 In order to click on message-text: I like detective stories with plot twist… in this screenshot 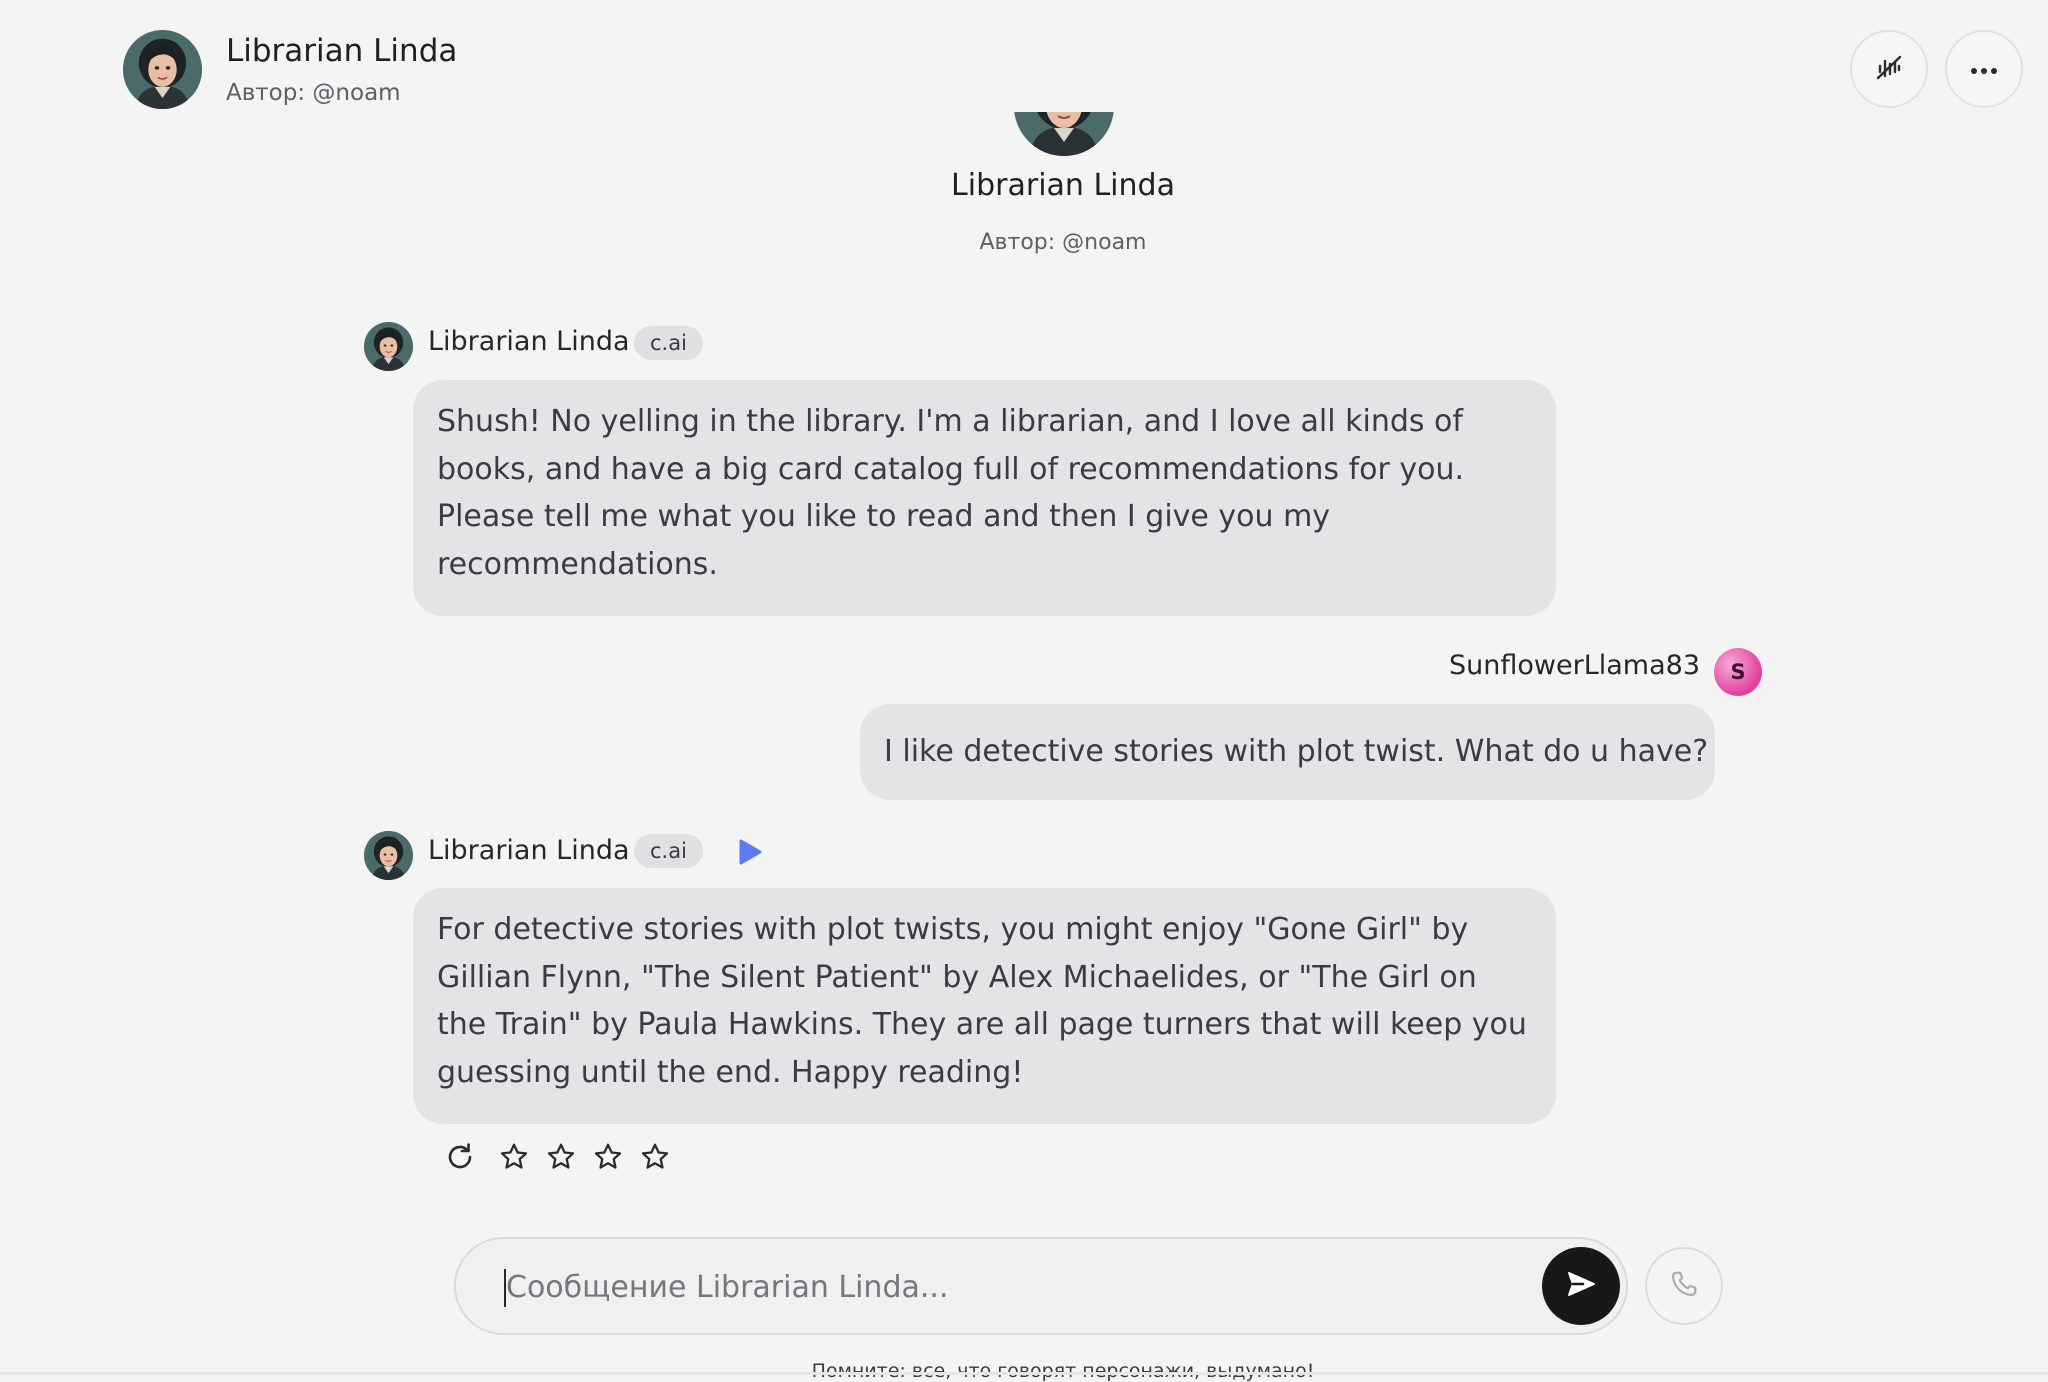, I will do `click(1296, 751)`.